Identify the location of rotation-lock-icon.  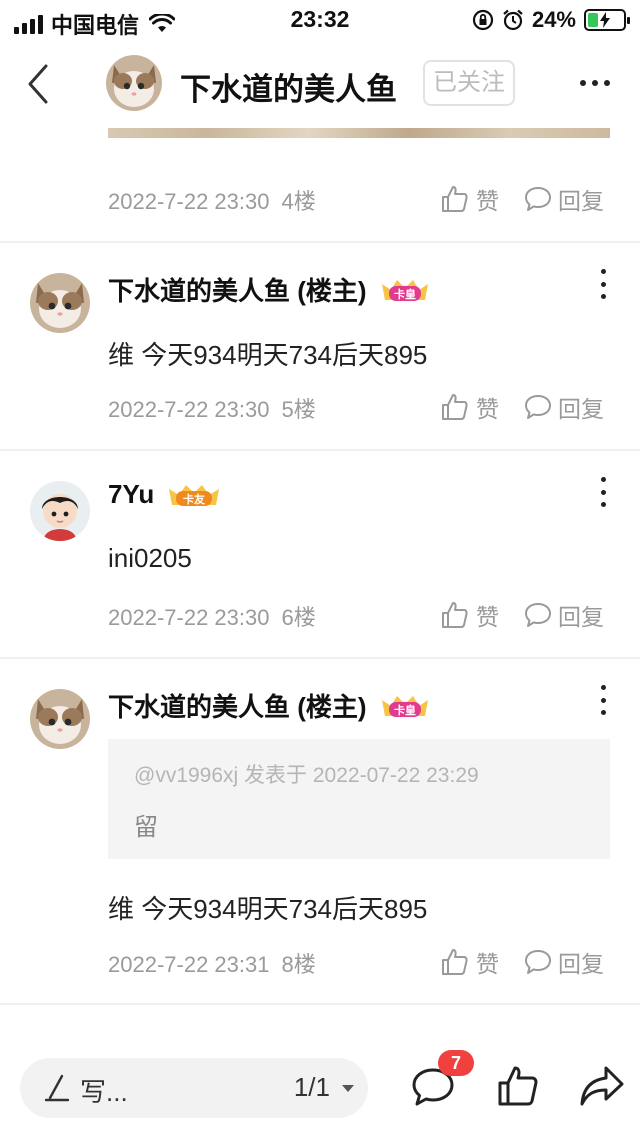
(483, 20).